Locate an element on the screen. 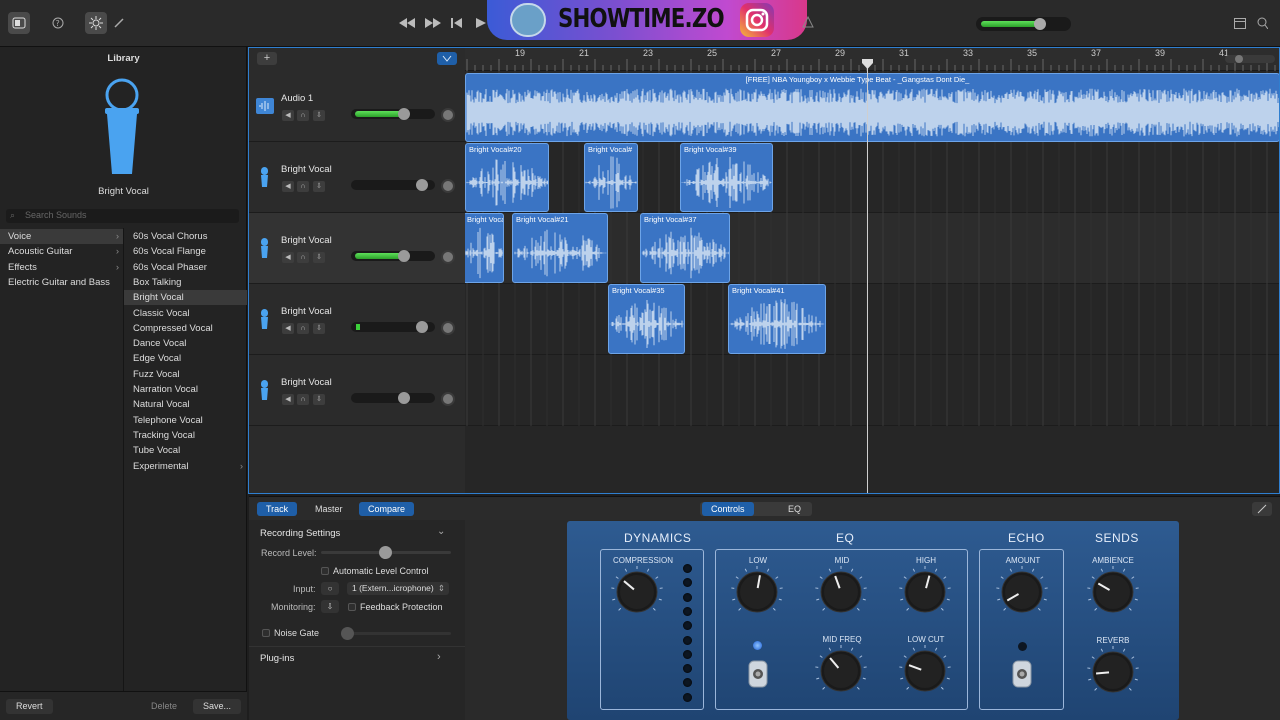 The width and height of the screenshot is (1280, 720). rewind-icon is located at coordinates (407, 23).